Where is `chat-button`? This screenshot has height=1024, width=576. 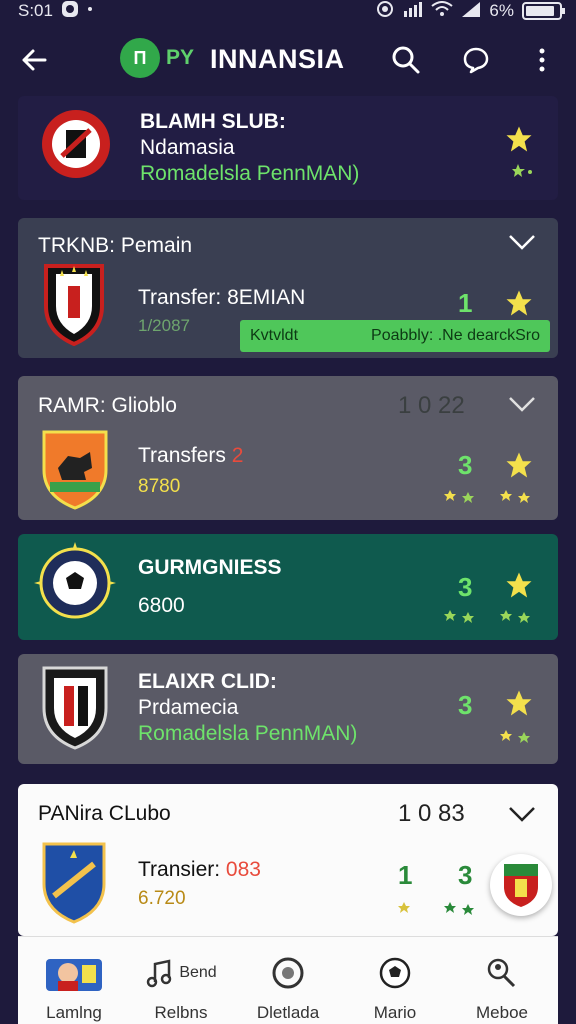
chat-button is located at coordinates (476, 60).